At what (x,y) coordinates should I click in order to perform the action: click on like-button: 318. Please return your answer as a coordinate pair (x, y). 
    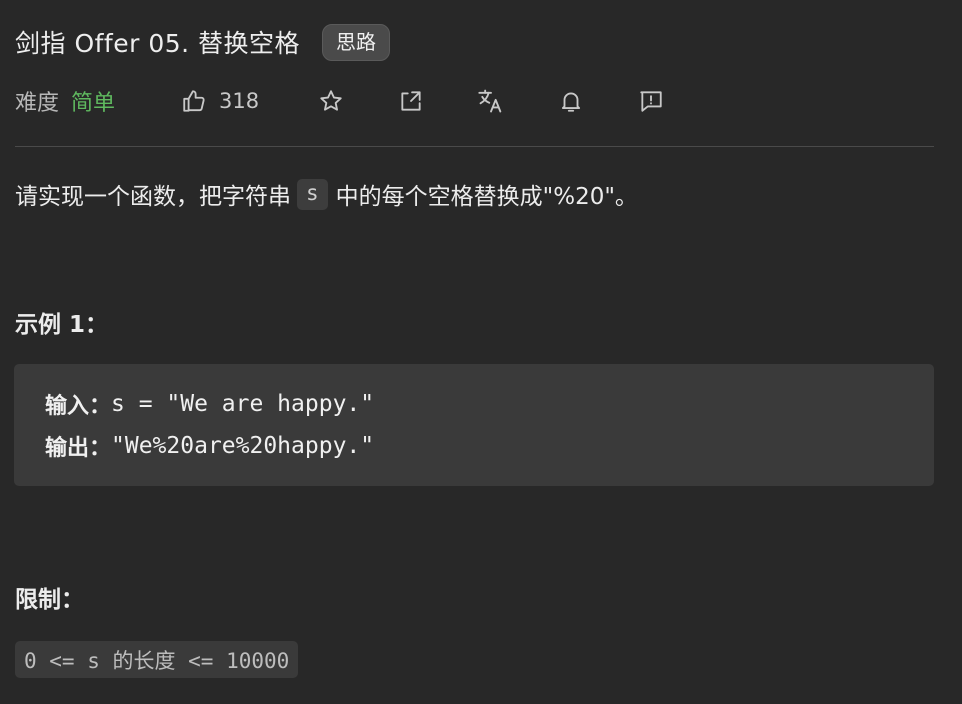
    Looking at the image, I should click on (220, 101).